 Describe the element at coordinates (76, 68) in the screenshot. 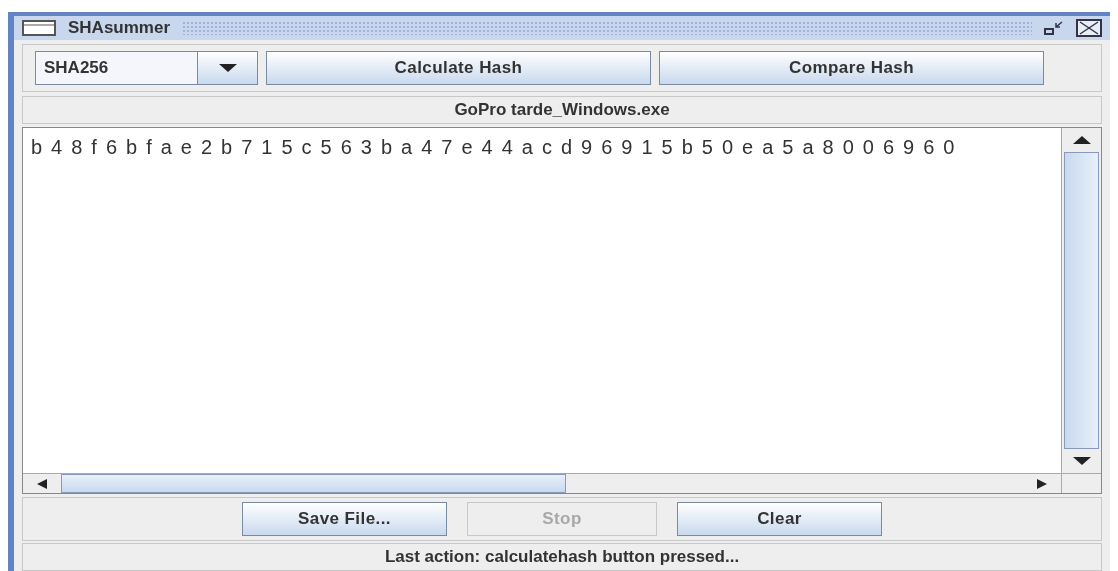

I see `dropdown-value: SHA256` at that location.